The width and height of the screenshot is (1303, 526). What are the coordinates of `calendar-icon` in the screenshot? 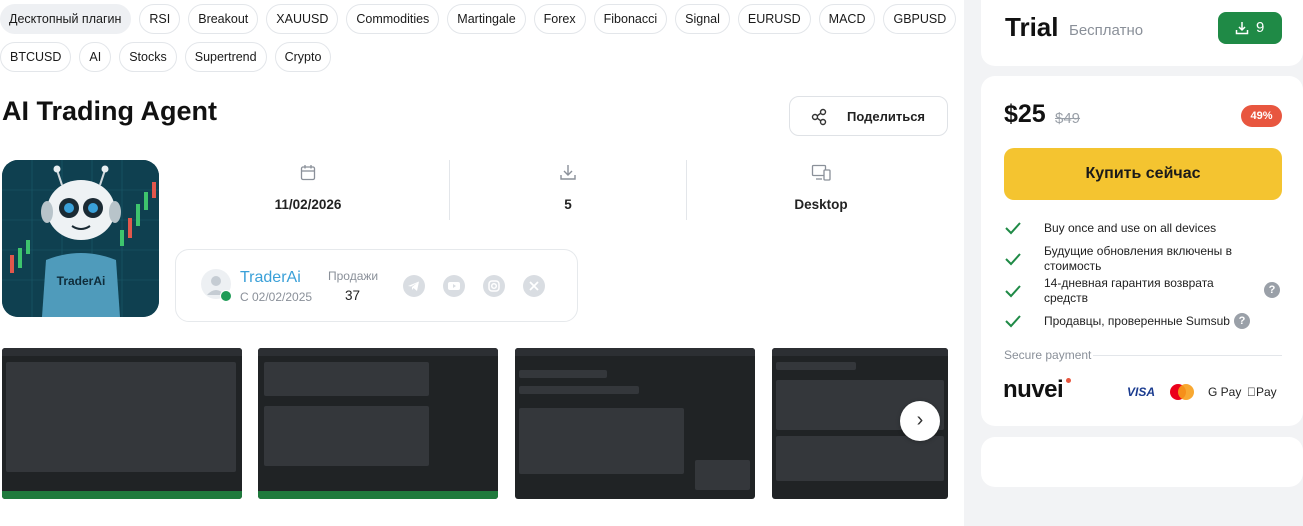 It's located at (308, 173).